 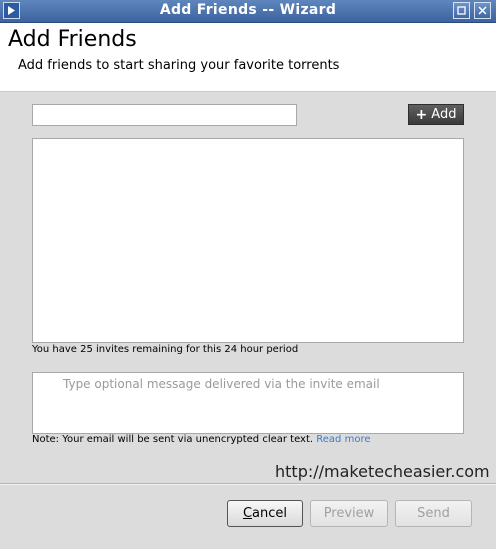 I want to click on cancel-button: Cancel, so click(x=265, y=513).